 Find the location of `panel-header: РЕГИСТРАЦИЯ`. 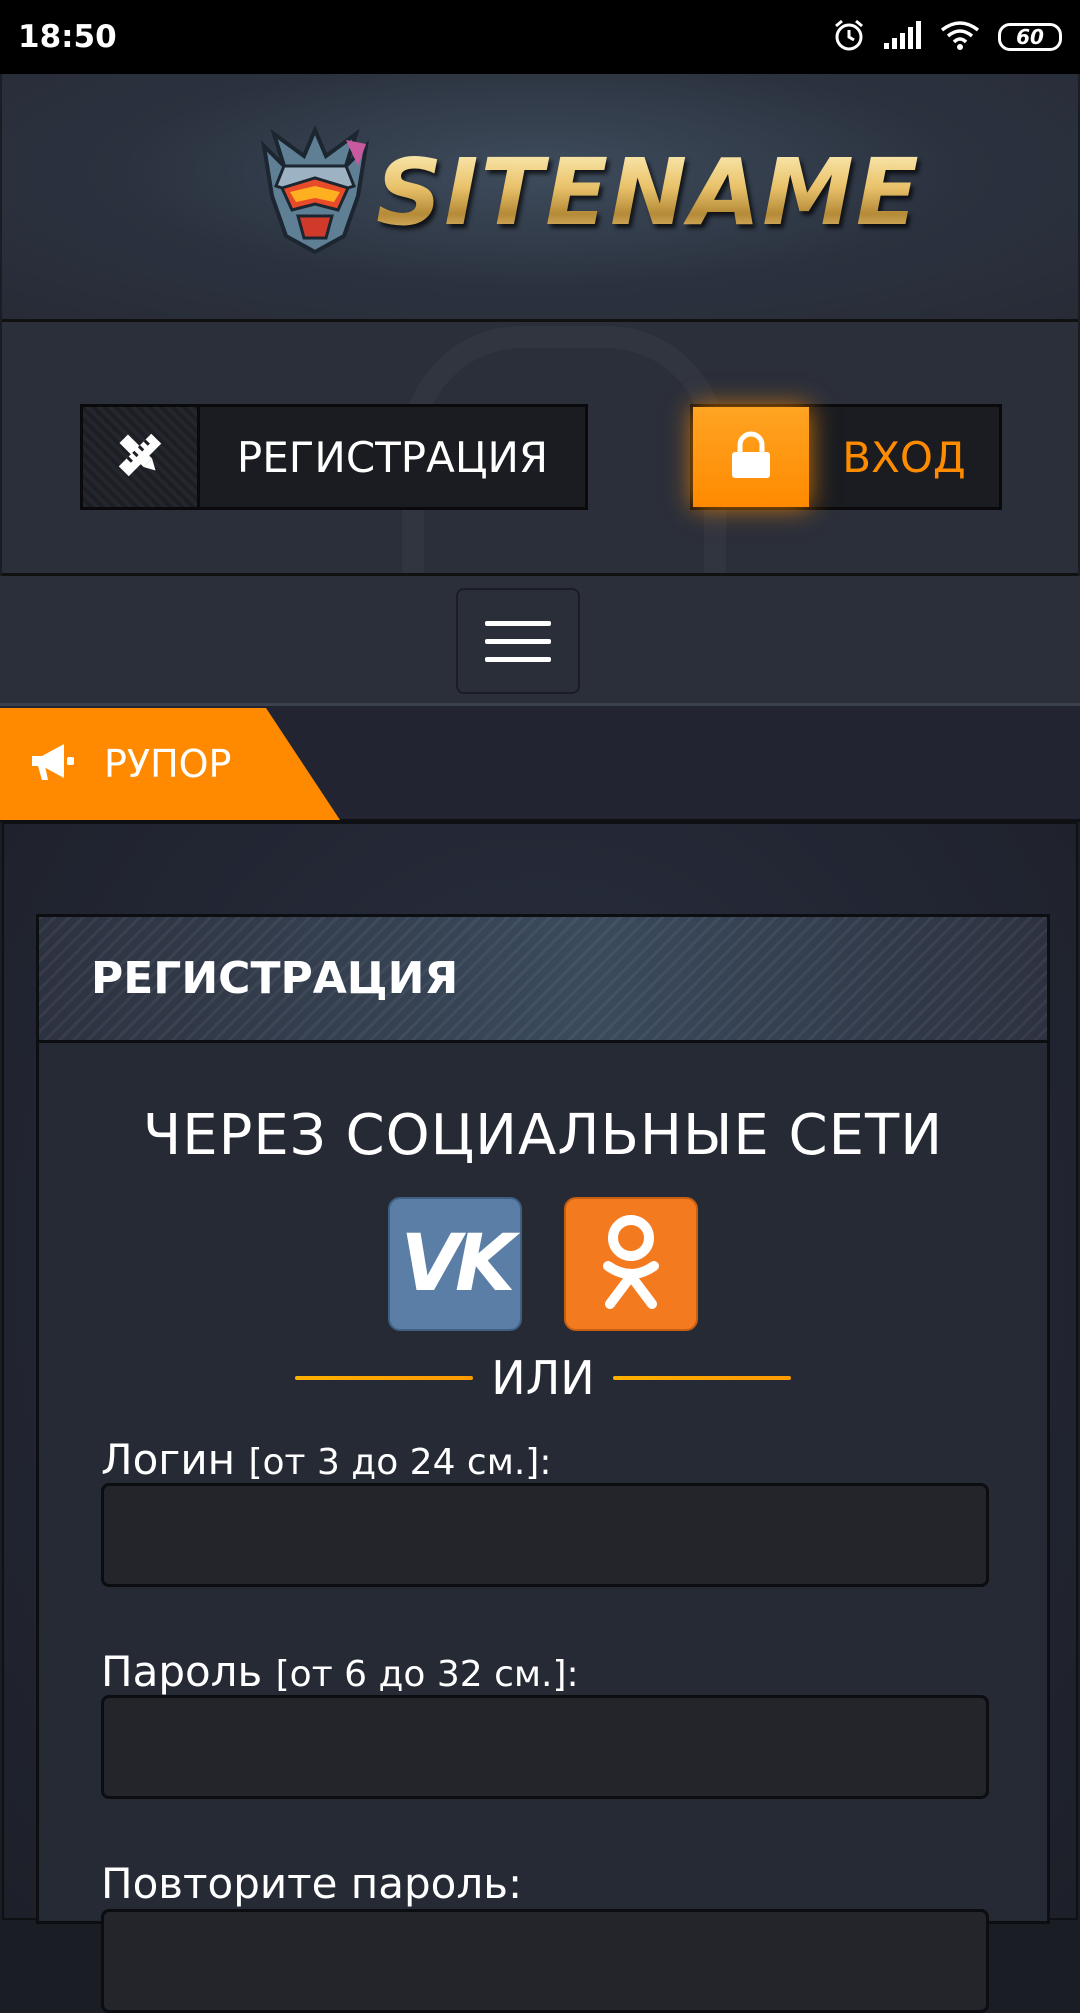

panel-header: РЕГИСТРАЦИЯ is located at coordinates (543, 980).